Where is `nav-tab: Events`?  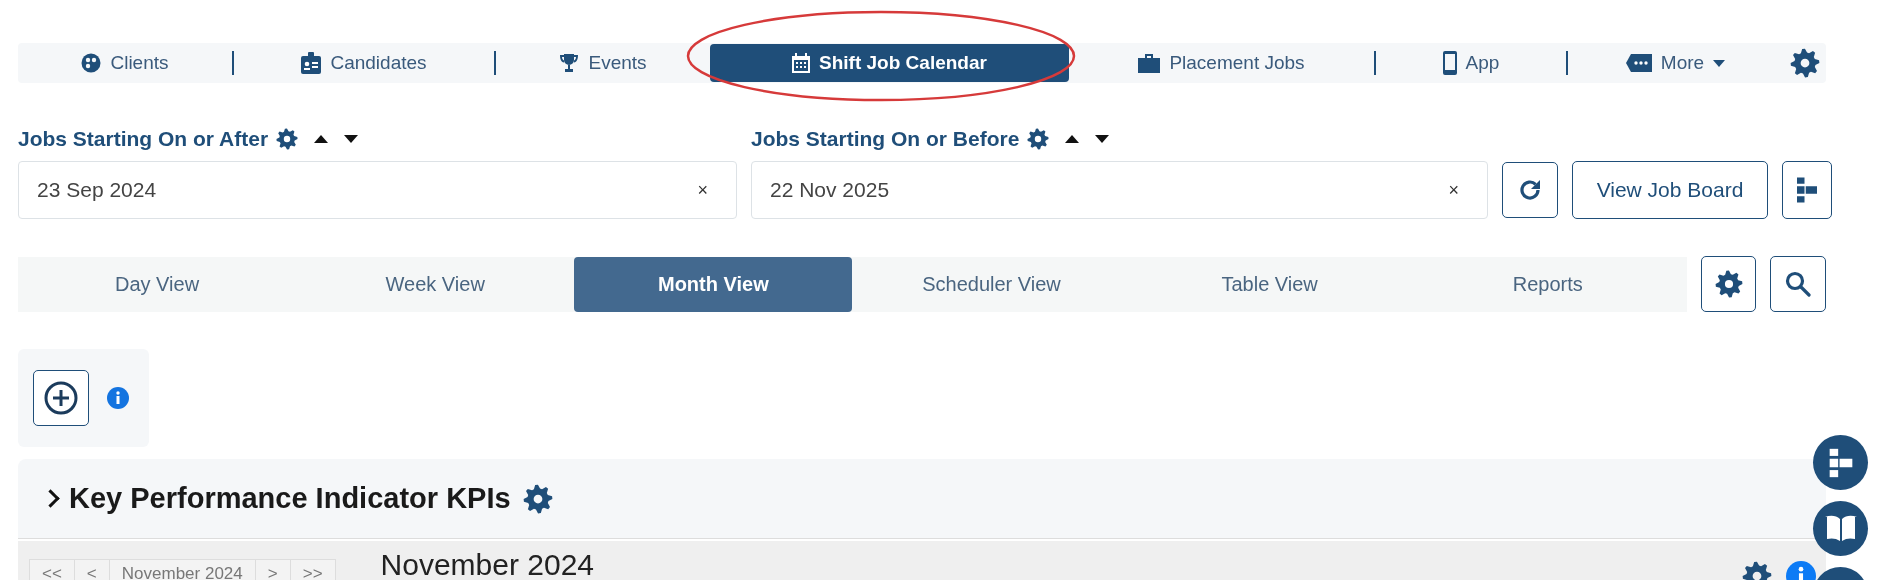 nav-tab: Events is located at coordinates (603, 63).